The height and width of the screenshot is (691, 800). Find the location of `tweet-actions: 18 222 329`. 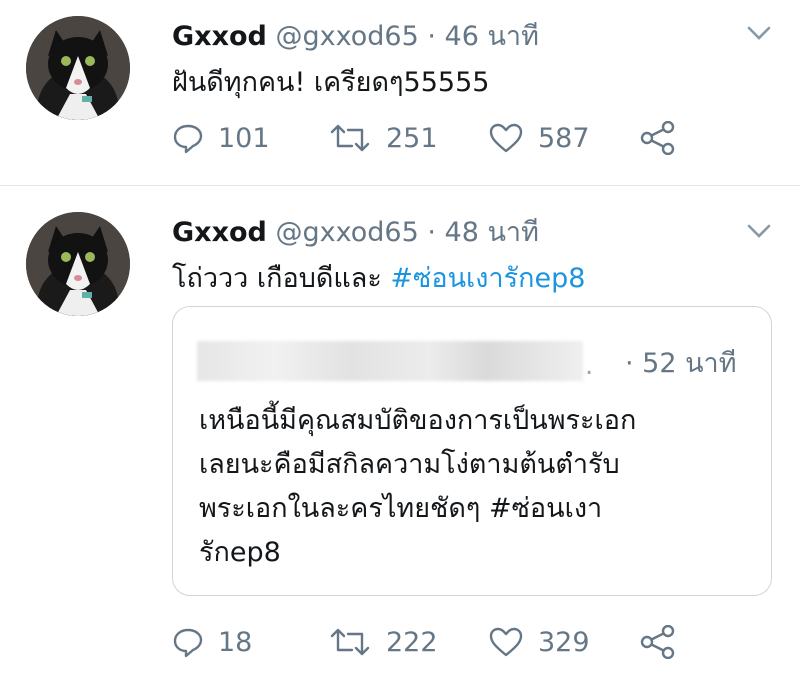

tweet-actions: 18 222 329 is located at coordinates (432, 642).